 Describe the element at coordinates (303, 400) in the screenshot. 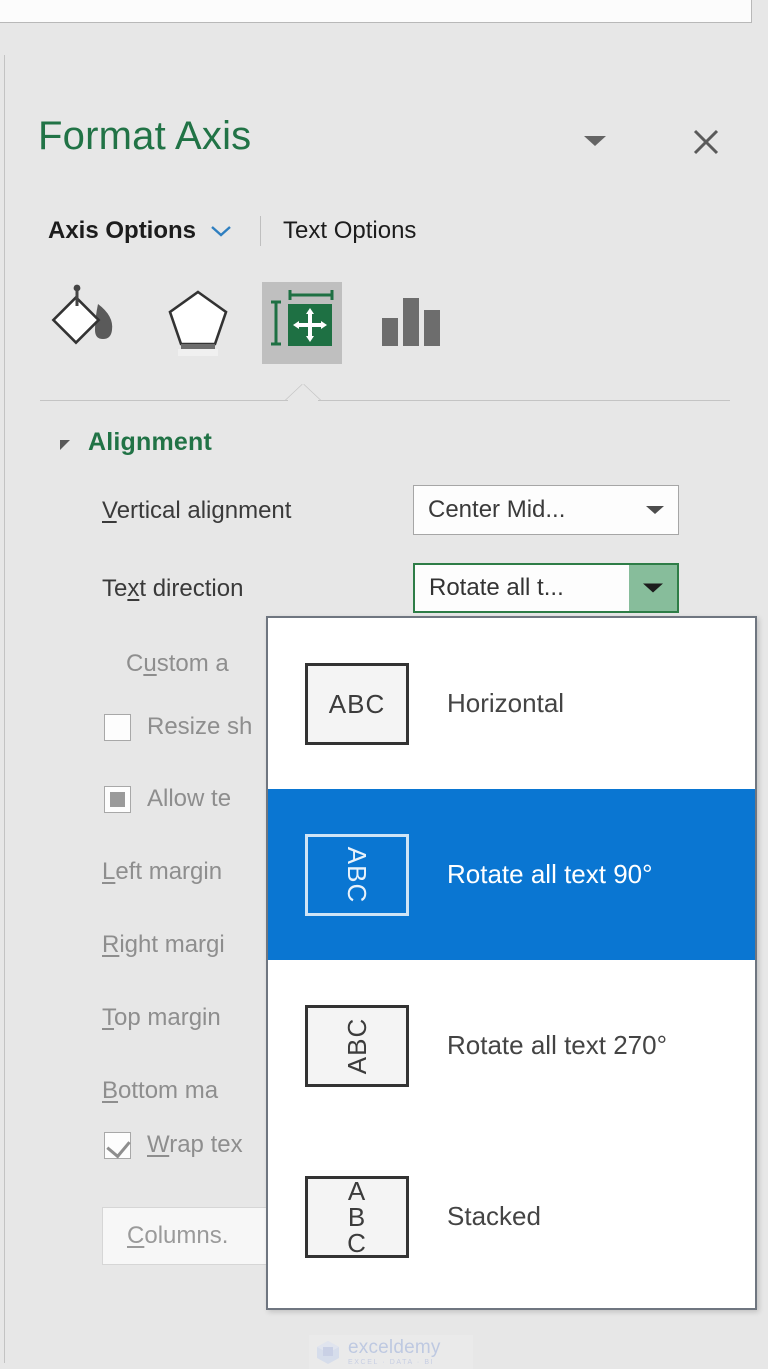

I see `caret-mask` at that location.